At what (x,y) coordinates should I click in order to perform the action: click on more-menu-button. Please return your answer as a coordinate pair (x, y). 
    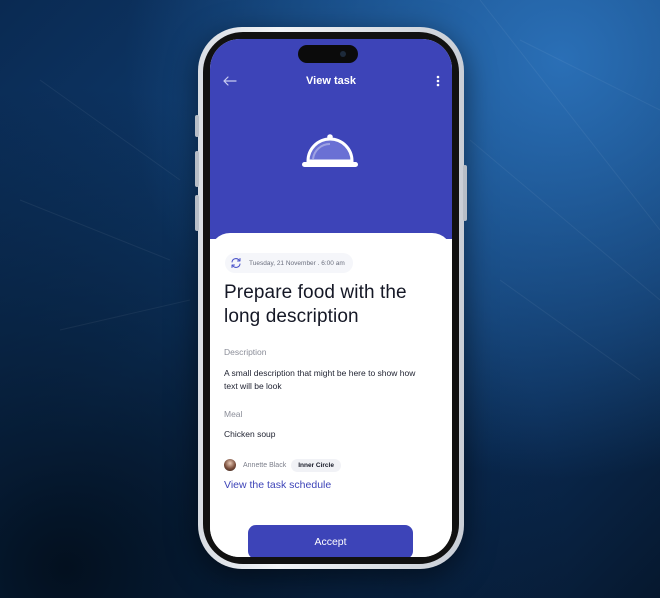
    Looking at the image, I should click on (438, 81).